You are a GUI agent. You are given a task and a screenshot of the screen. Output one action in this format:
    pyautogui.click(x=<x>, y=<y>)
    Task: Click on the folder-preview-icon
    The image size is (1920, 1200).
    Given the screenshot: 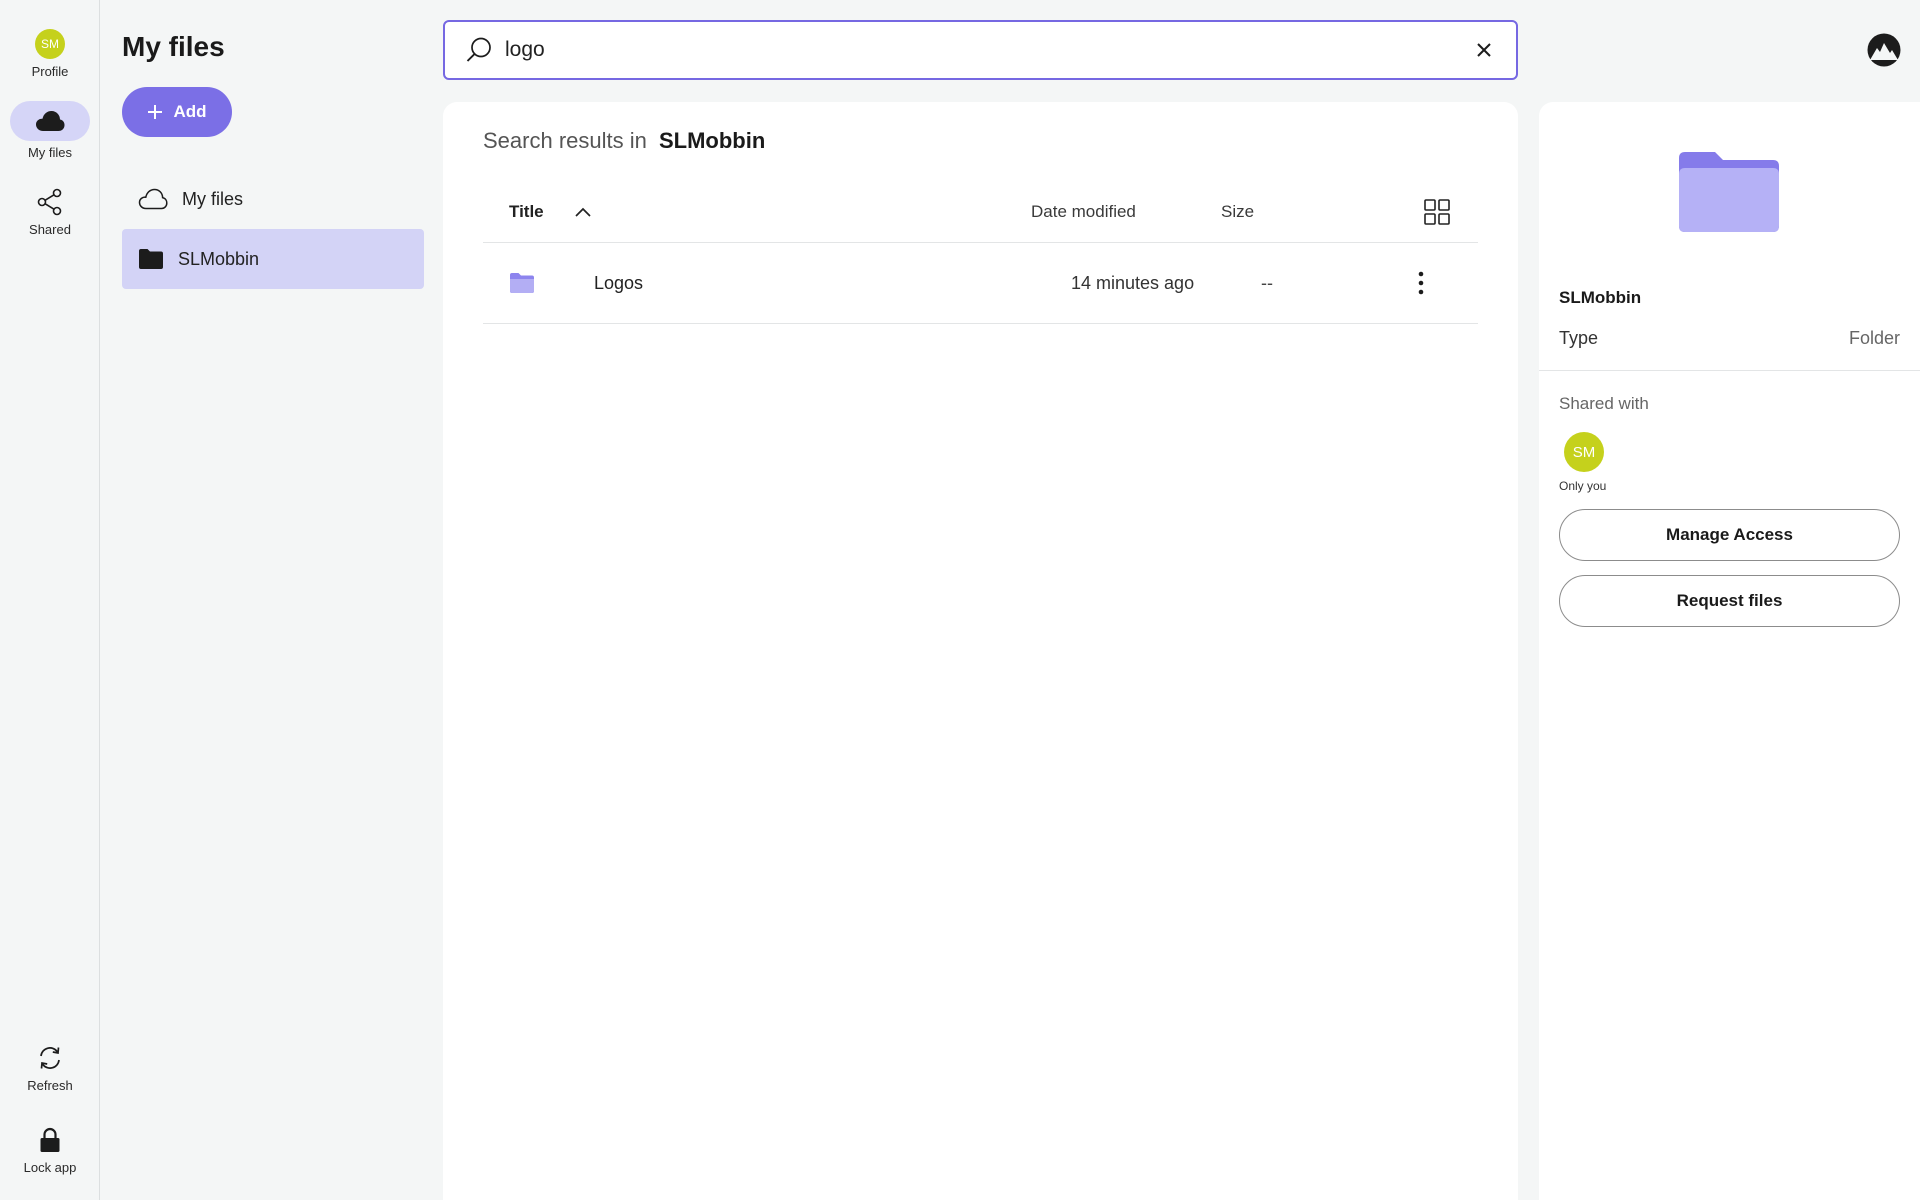 What is the action you would take?
    pyautogui.click(x=1729, y=192)
    